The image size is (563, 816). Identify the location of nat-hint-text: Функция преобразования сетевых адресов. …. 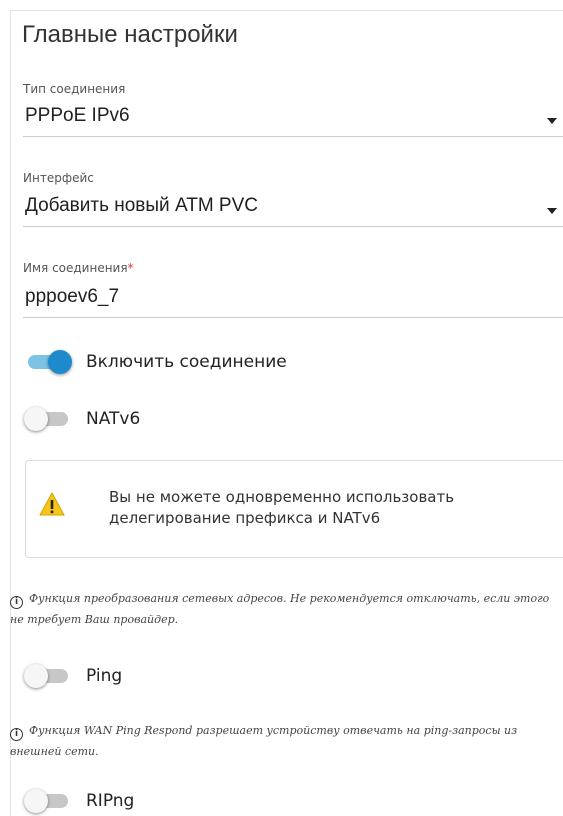
(280, 609).